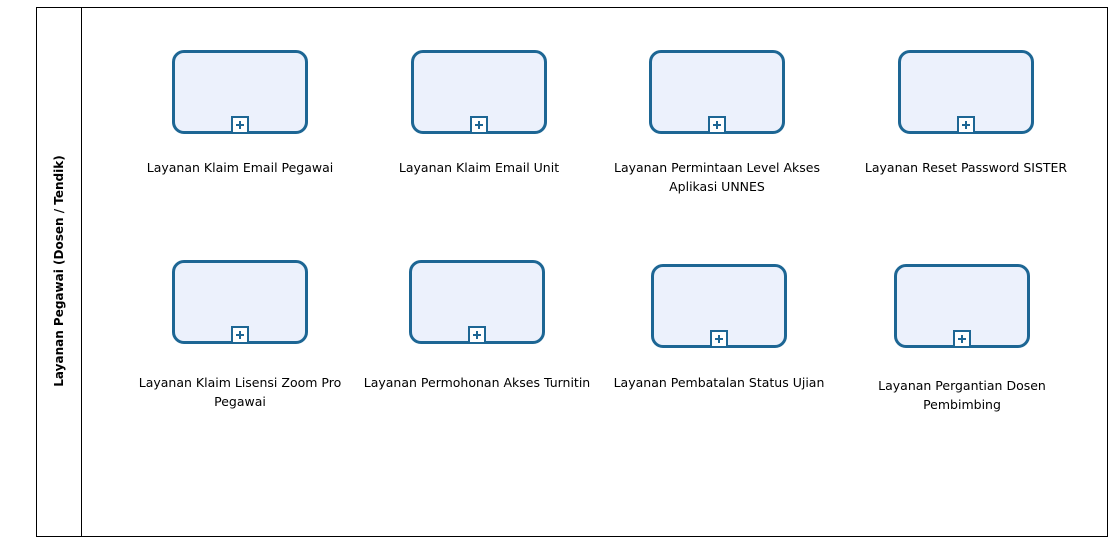  Describe the element at coordinates (81, 272) in the screenshot. I see `lane-divider` at that location.